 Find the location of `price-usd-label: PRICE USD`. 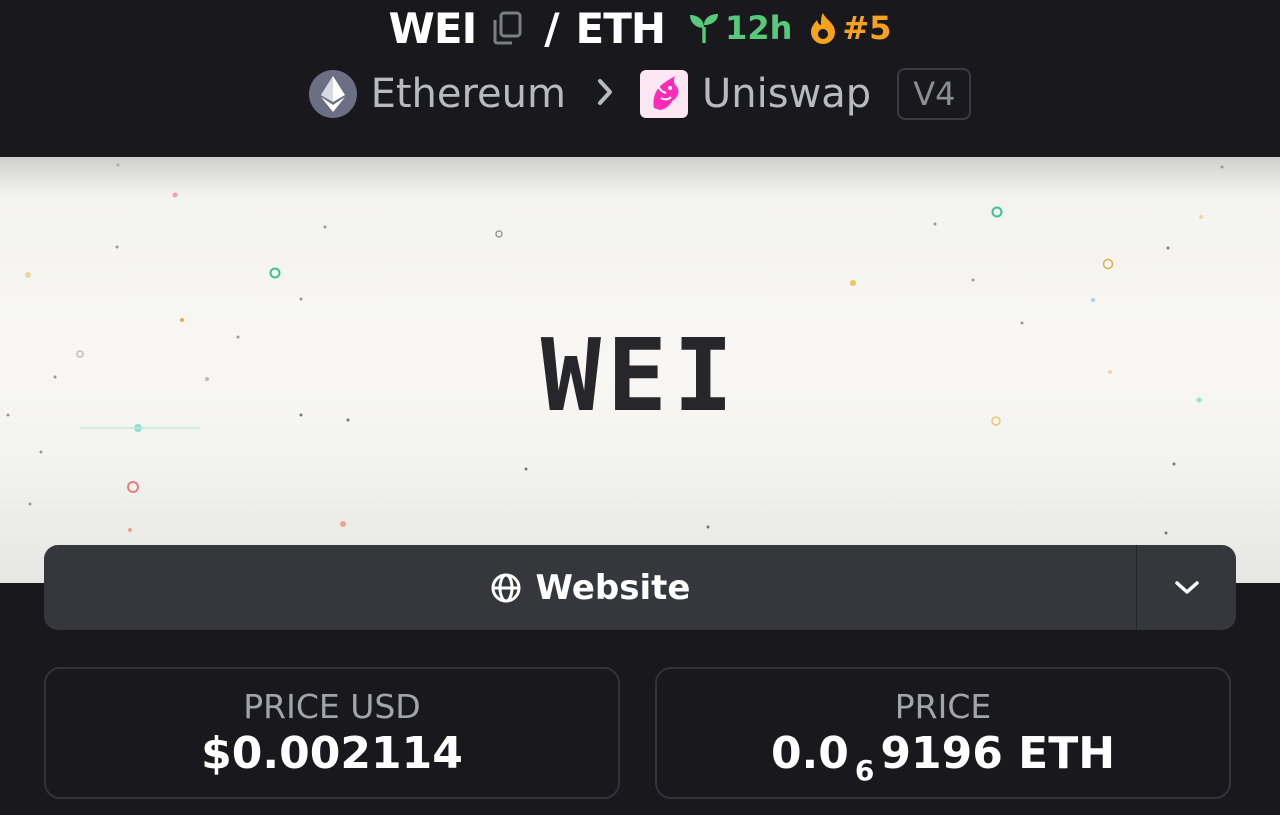

price-usd-label: PRICE USD is located at coordinates (332, 706).